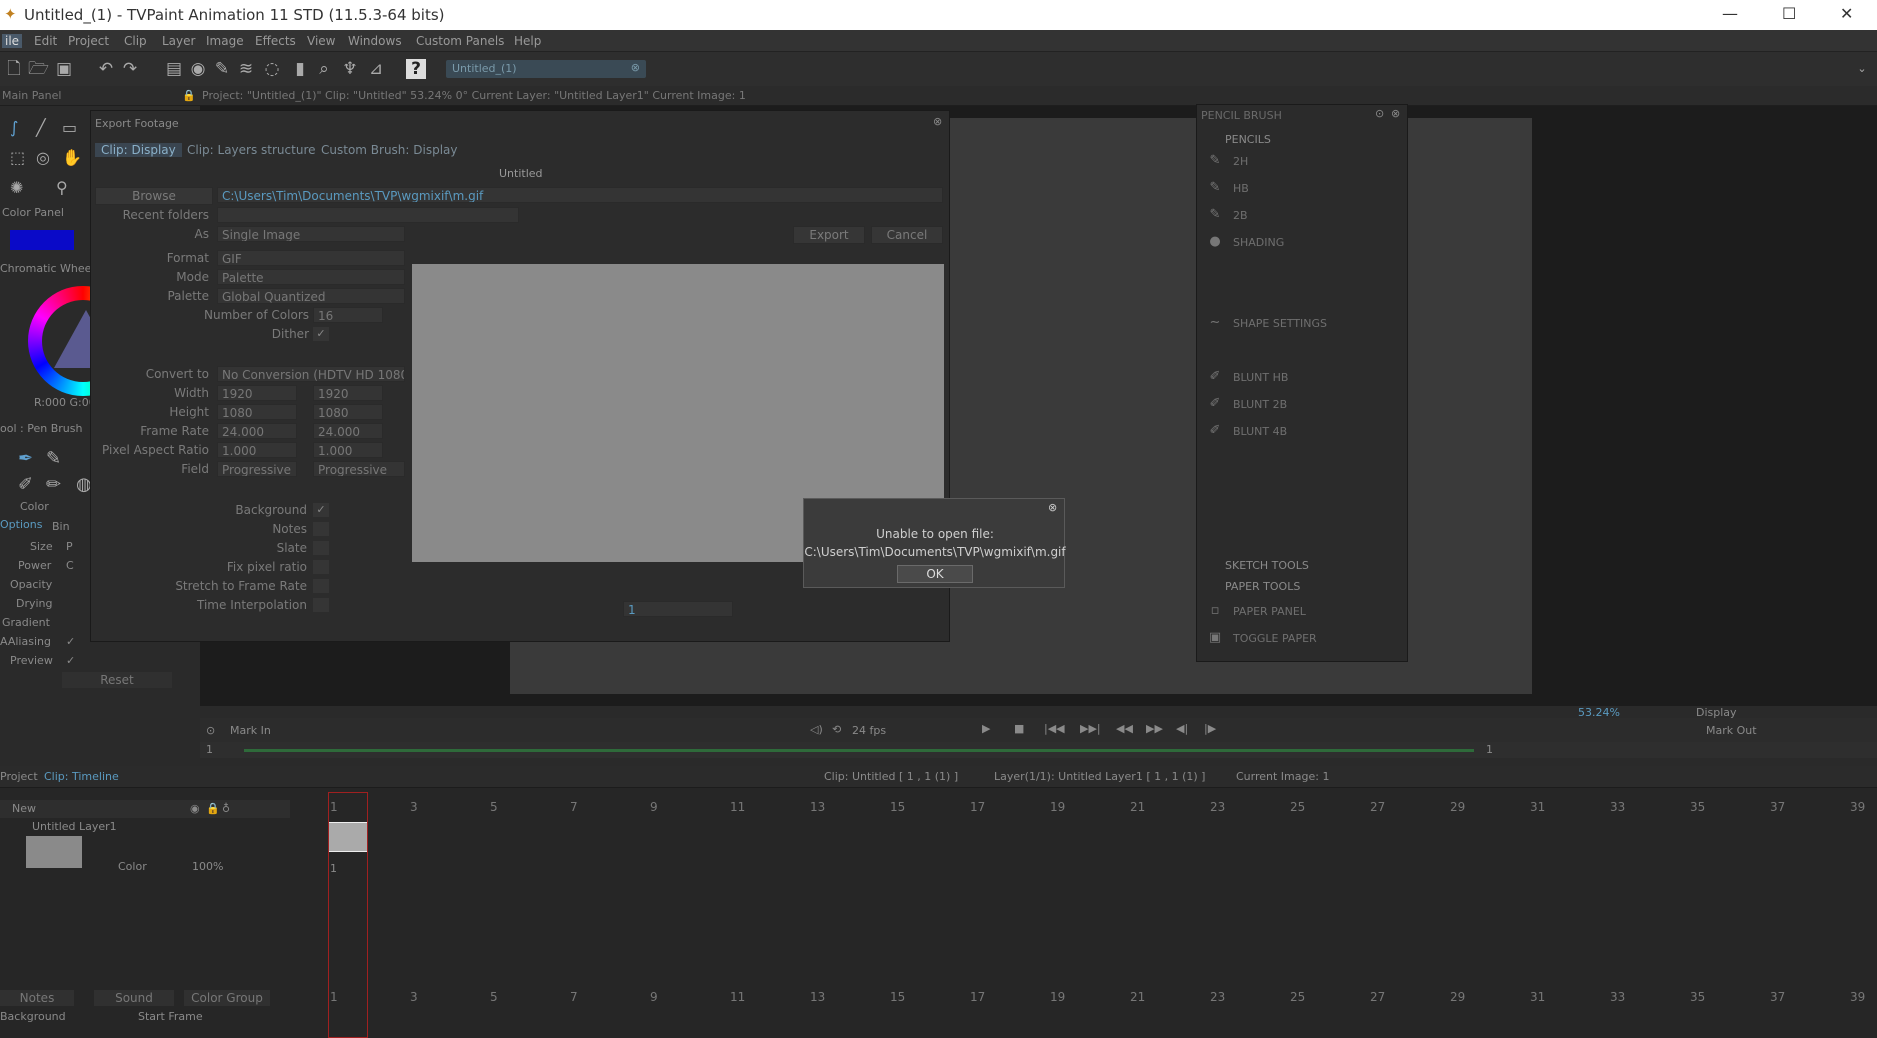  I want to click on redo-icon: ↷, so click(130, 69).